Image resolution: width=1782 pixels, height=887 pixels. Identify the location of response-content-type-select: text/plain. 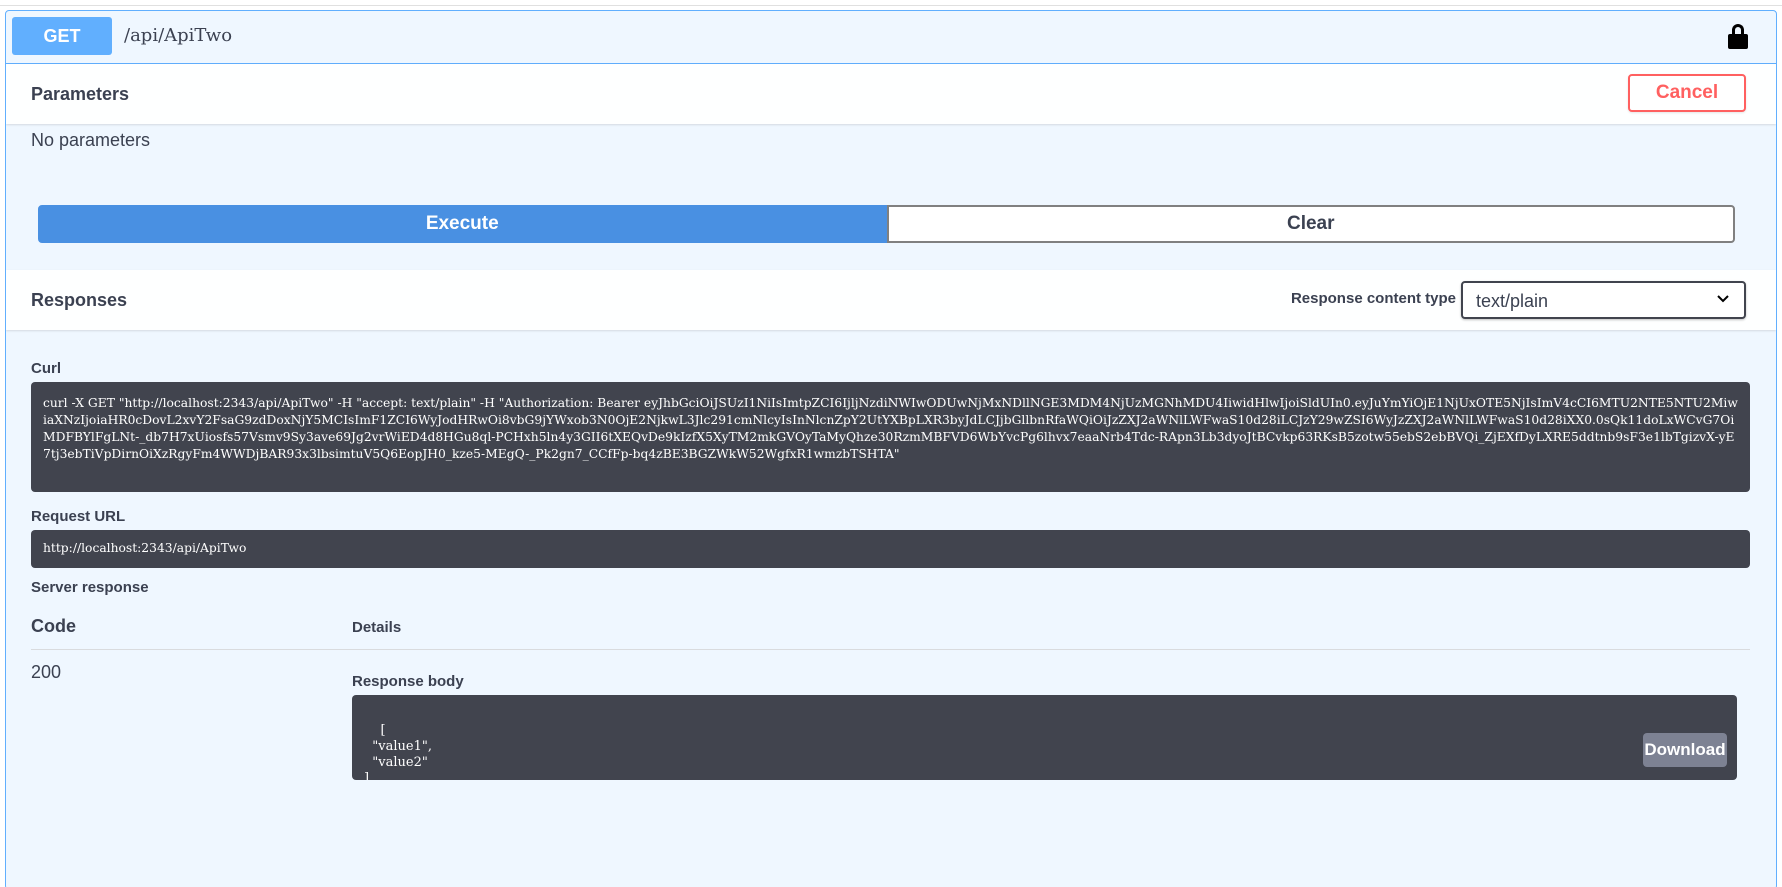
(1603, 300).